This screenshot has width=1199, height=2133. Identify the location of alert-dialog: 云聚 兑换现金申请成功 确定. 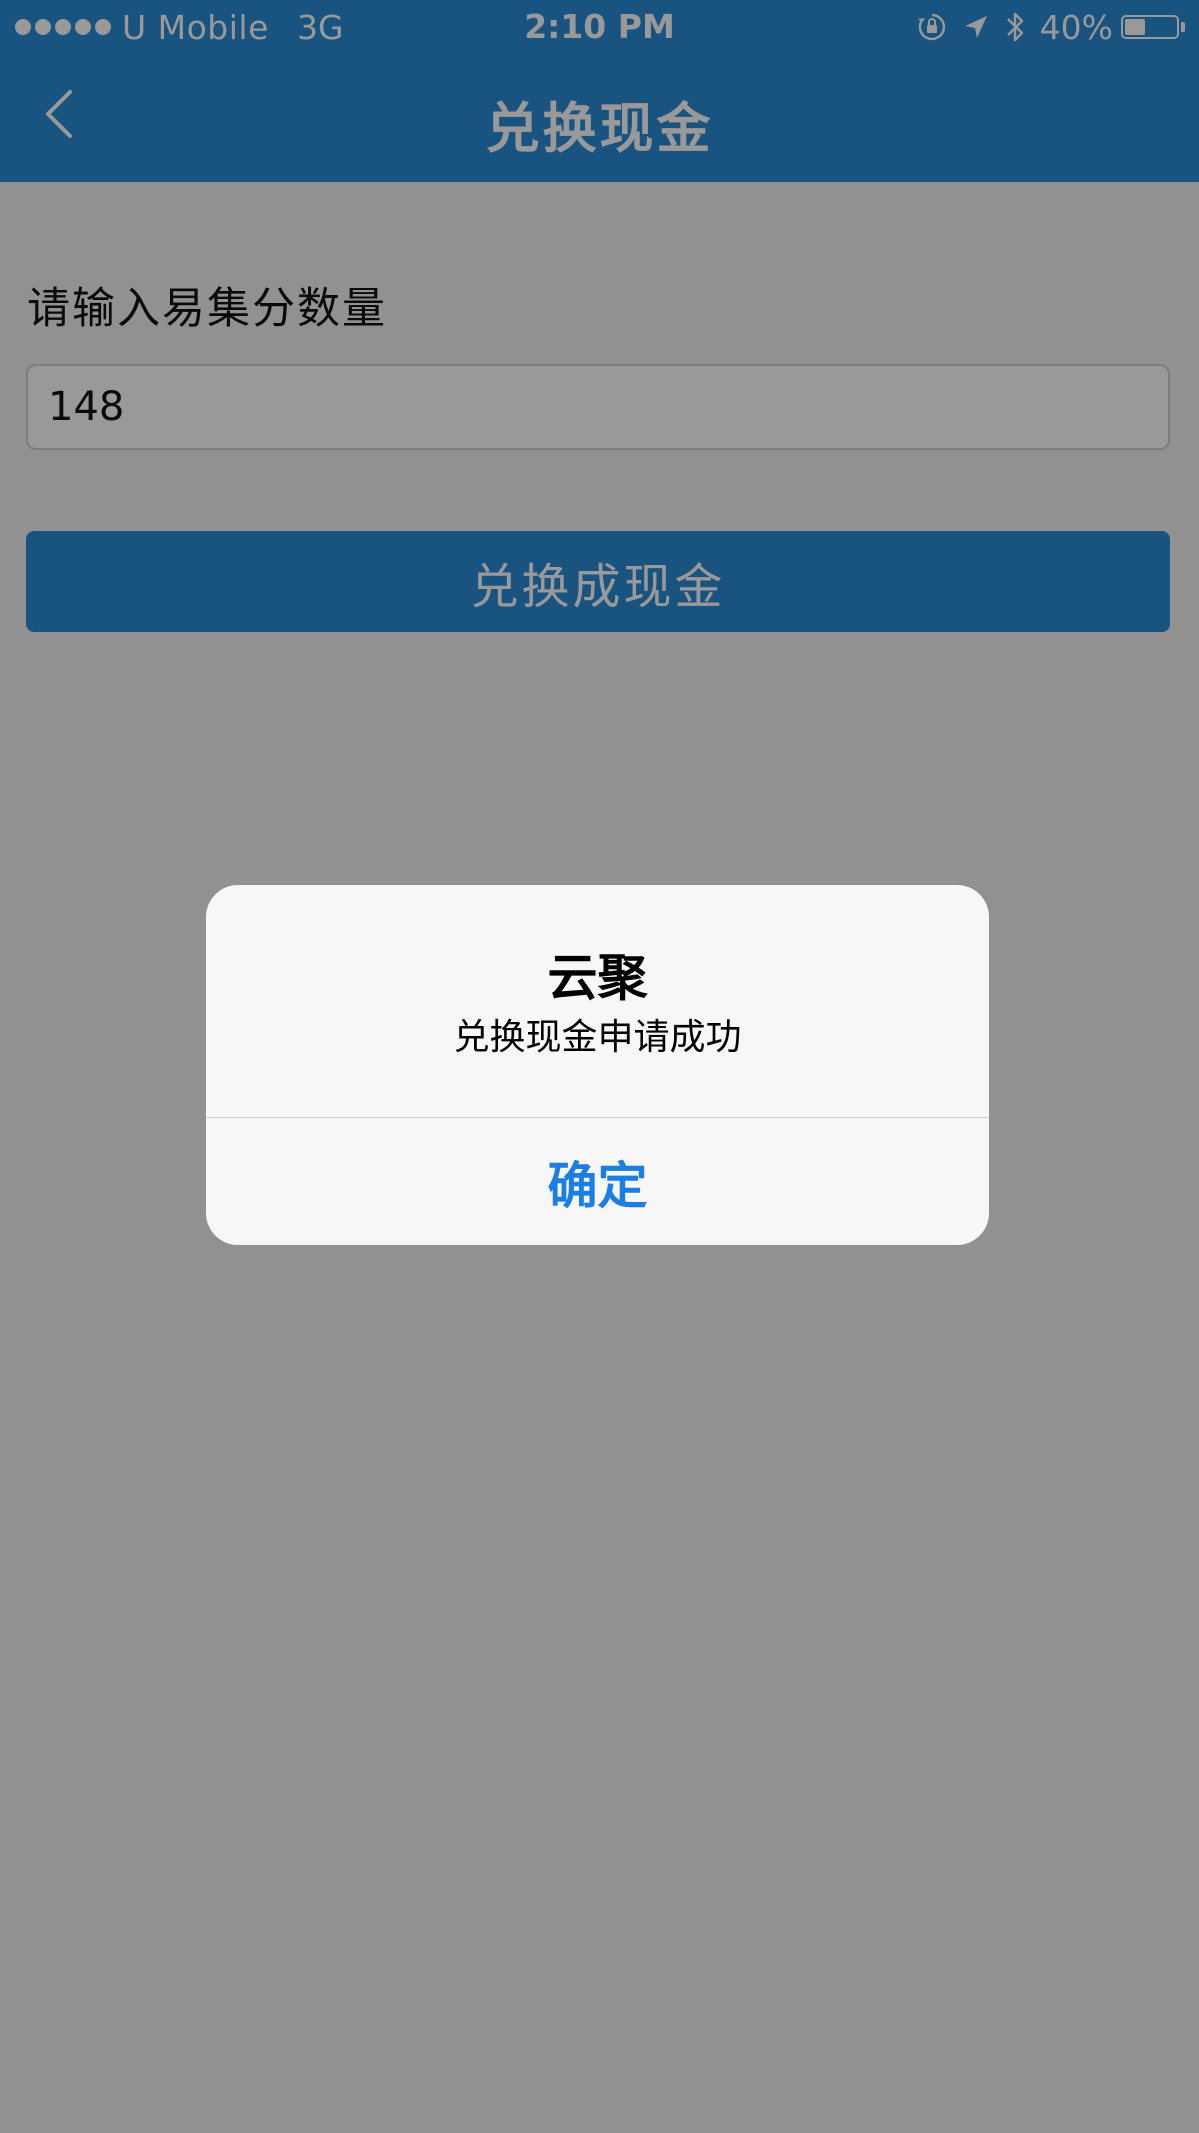
(597, 1065).